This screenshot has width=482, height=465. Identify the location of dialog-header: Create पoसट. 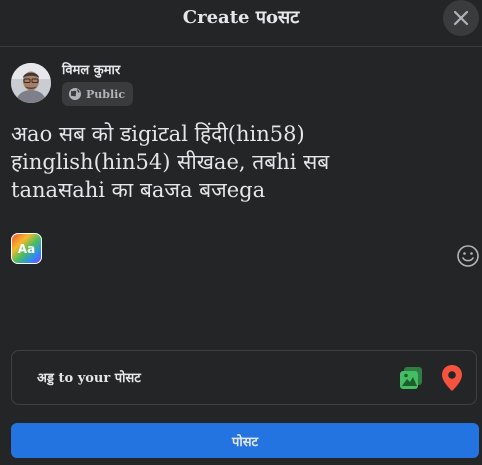
(241, 23).